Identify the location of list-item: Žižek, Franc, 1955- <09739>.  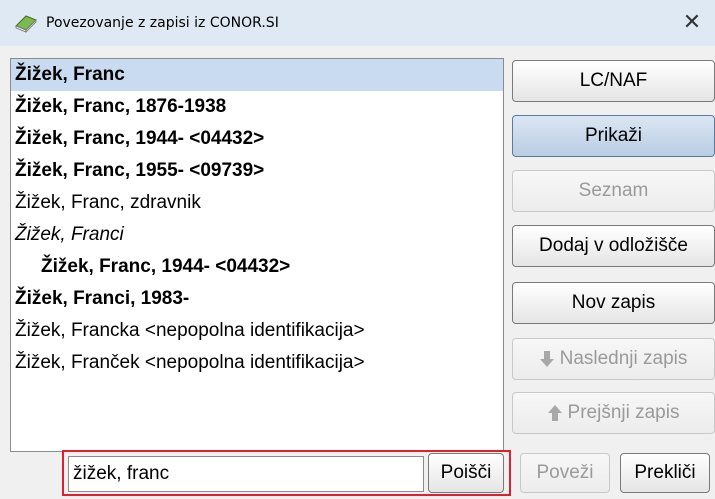
(257, 171).